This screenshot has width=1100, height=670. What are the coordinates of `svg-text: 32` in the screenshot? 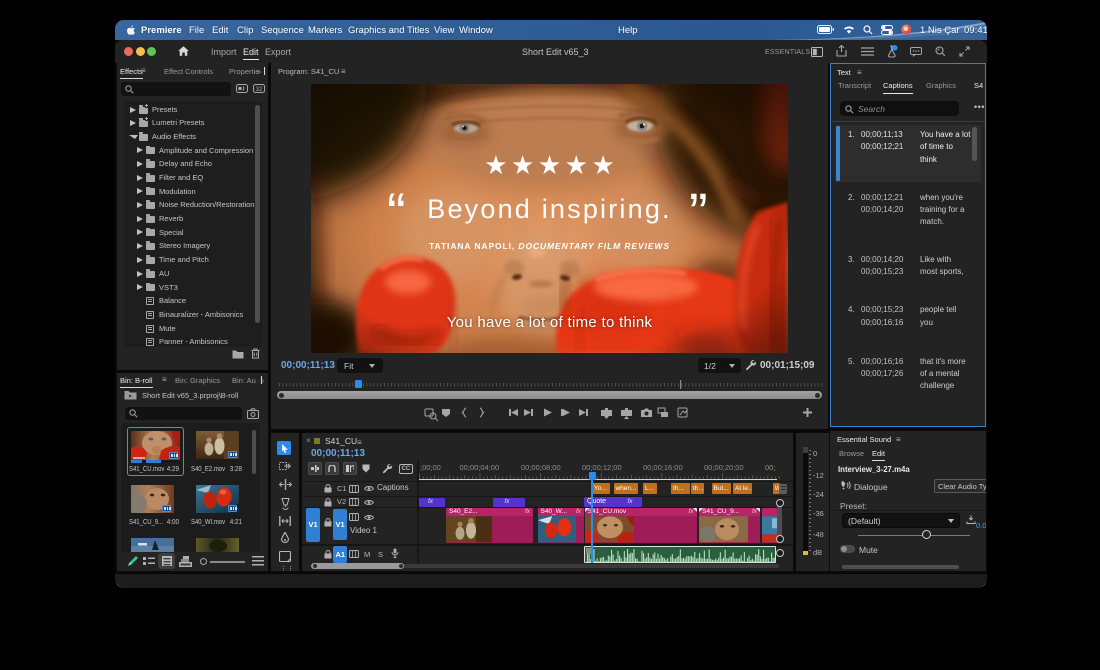 It's located at (259, 90).